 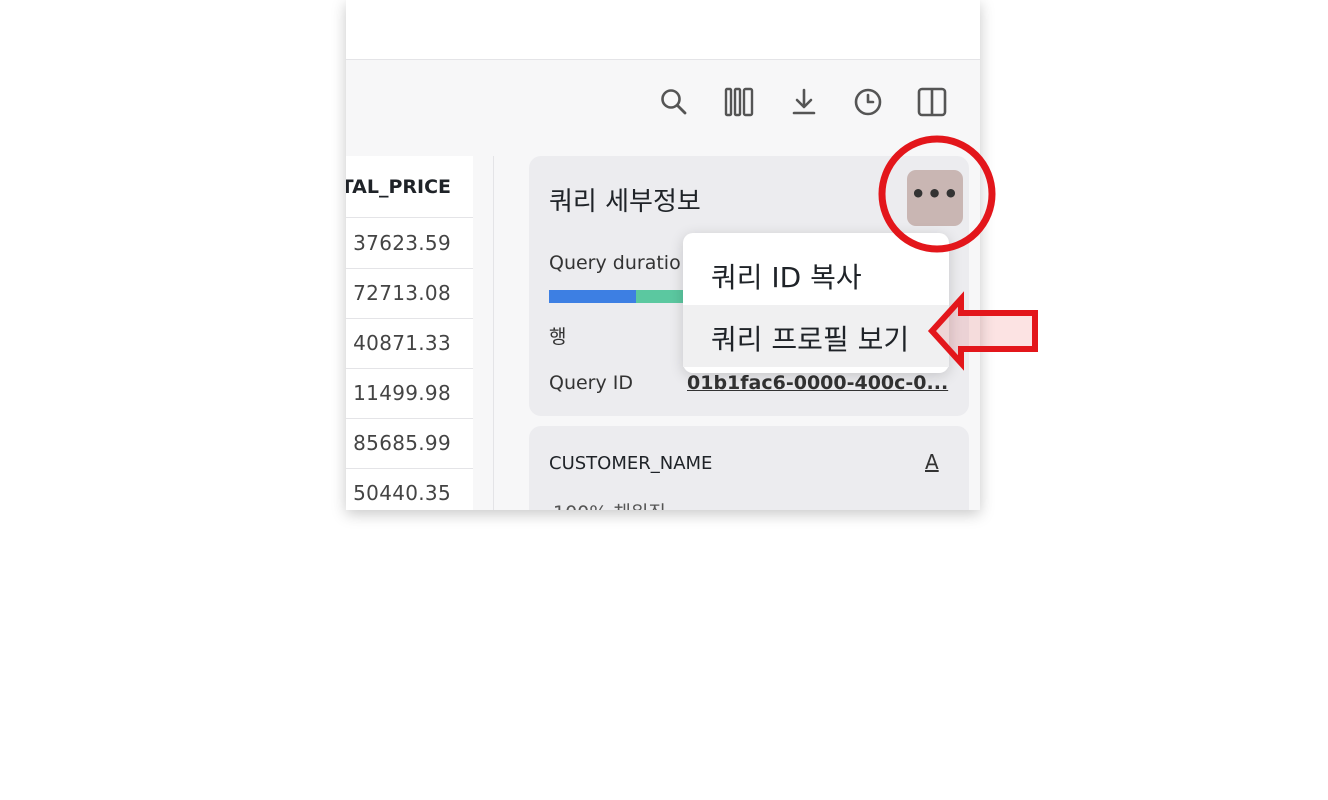 I want to click on cell-value: 37623.59, so click(x=402, y=243).